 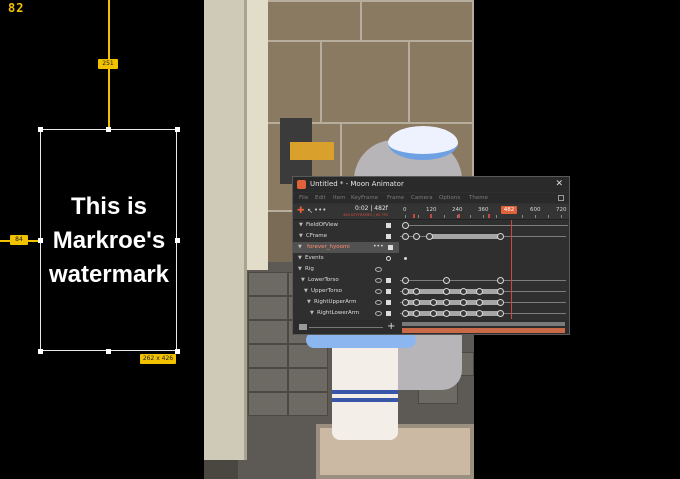 I want to click on track-rightlowerarm: ▼ RightLowerArm, so click(x=346, y=313).